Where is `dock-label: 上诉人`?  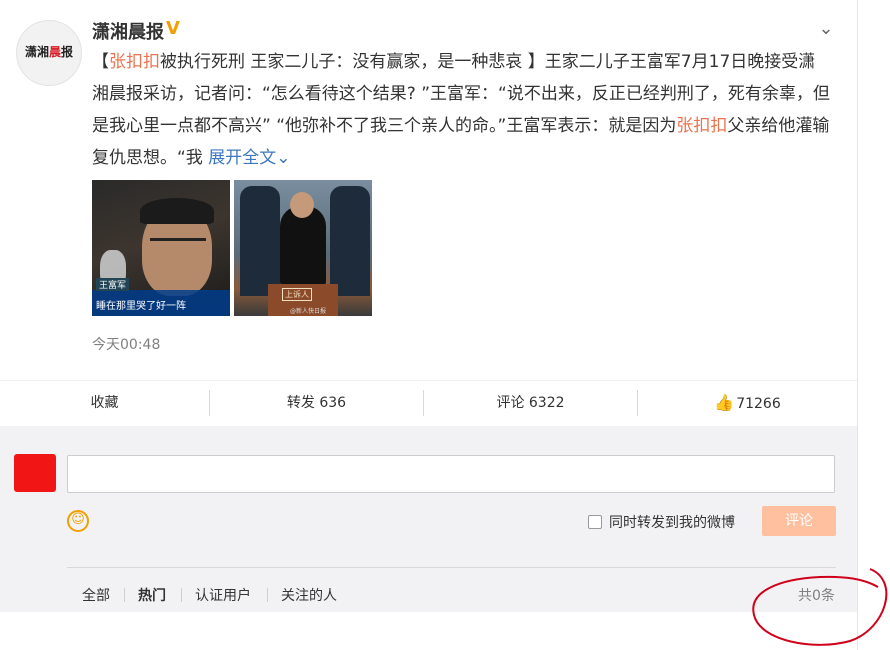
dock-label: 上诉人 is located at coordinates (297, 294).